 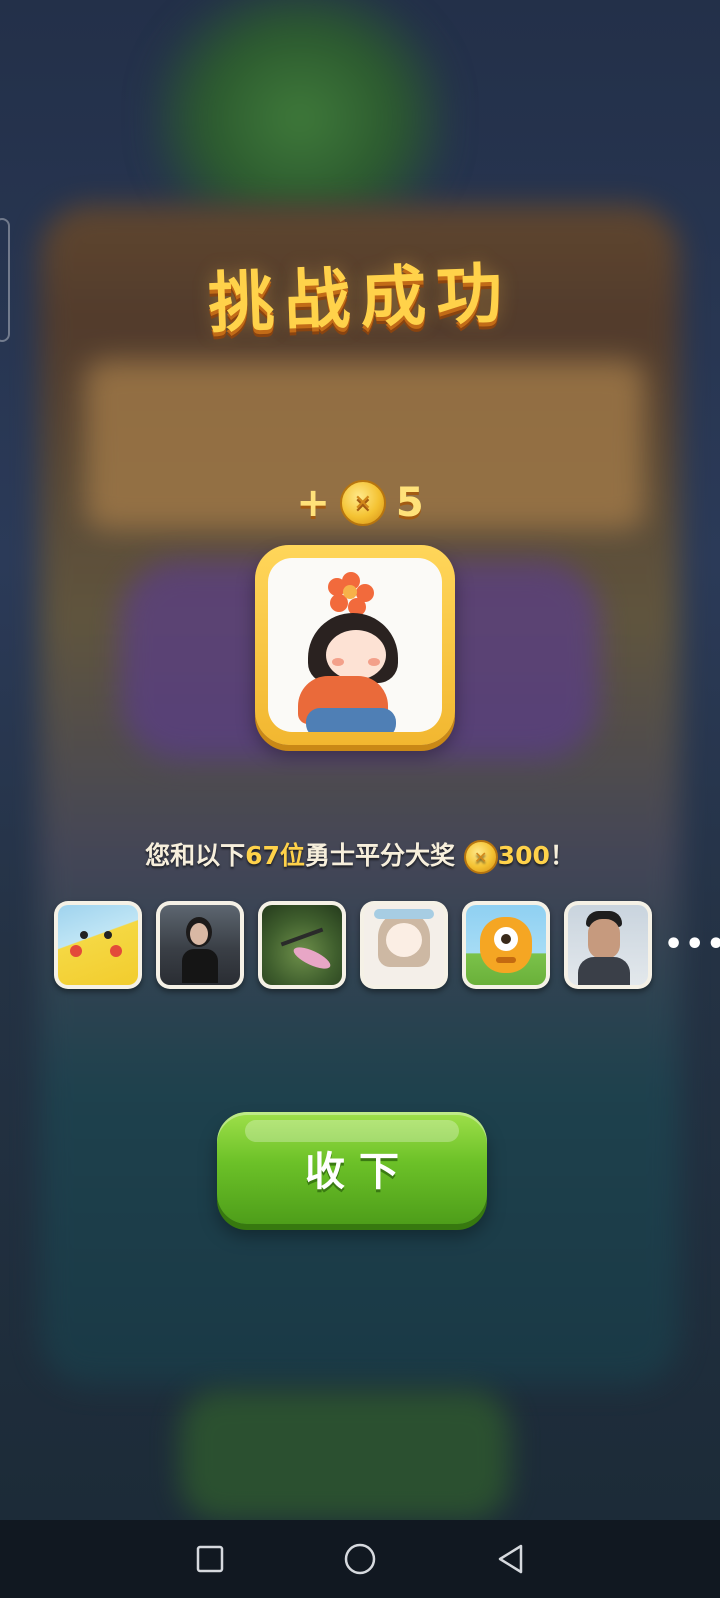 I want to click on reward-amount: 5, so click(x=409, y=503).